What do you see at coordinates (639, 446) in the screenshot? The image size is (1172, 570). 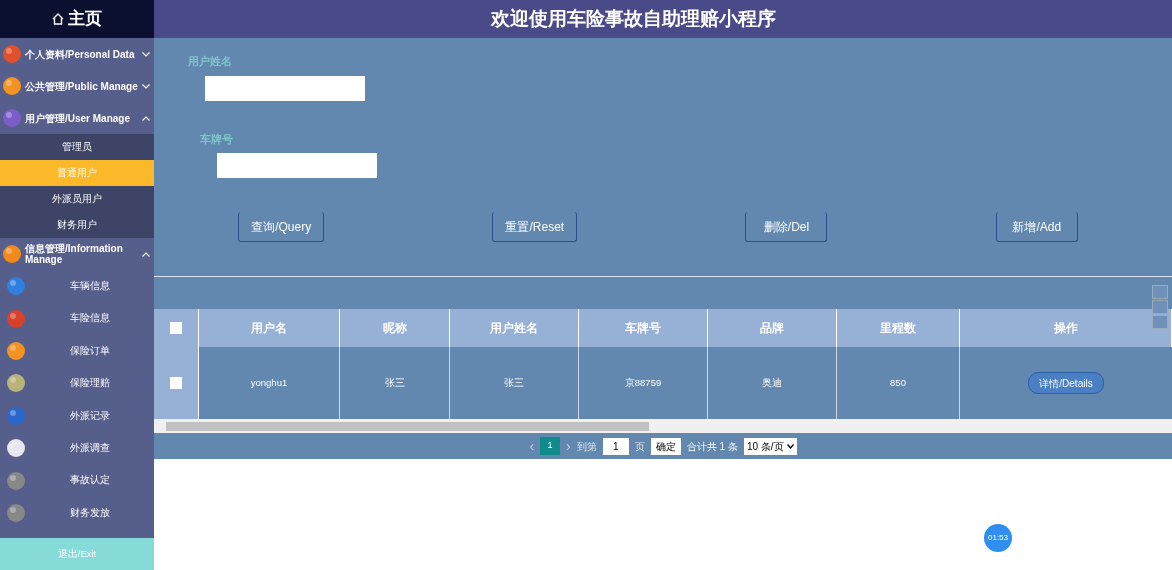 I see `page-label: 页` at bounding box center [639, 446].